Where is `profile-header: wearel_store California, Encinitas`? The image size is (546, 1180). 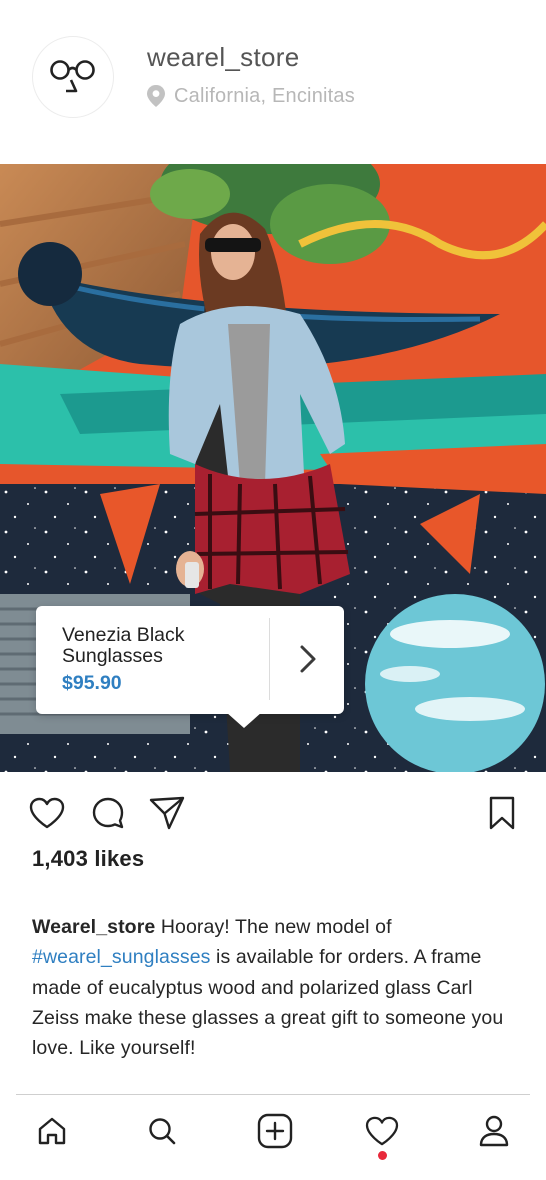
profile-header: wearel_store California, Encinitas is located at coordinates (273, 82).